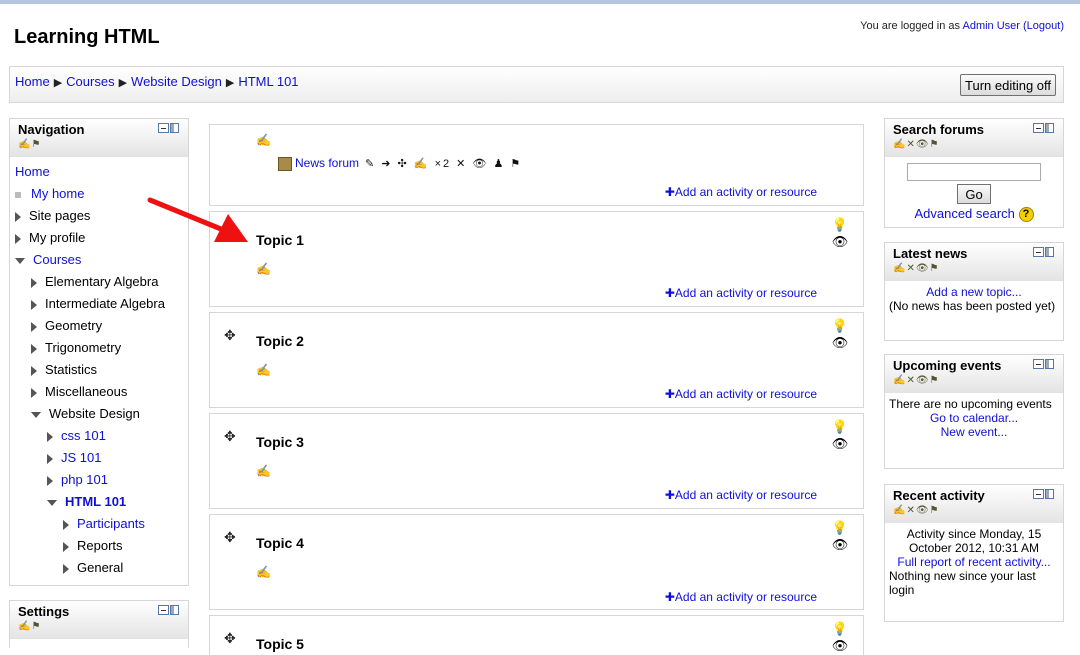  What do you see at coordinates (83, 435) in the screenshot?
I see `nav-item-label: css 101` at bounding box center [83, 435].